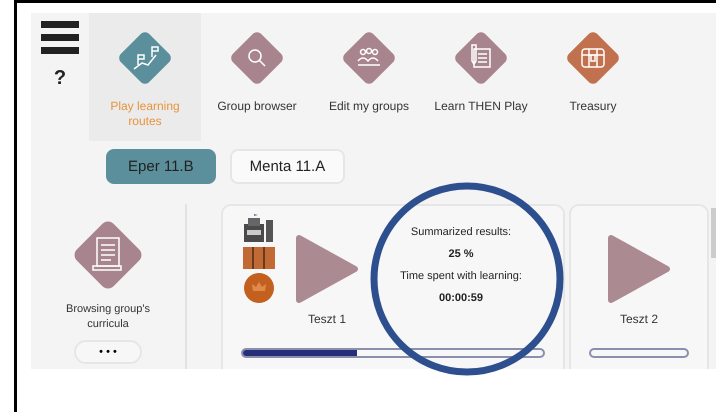 Image resolution: width=716 pixels, height=412 pixels. What do you see at coordinates (161, 166) in the screenshot?
I see `group-tab: Eper 11.B` at bounding box center [161, 166].